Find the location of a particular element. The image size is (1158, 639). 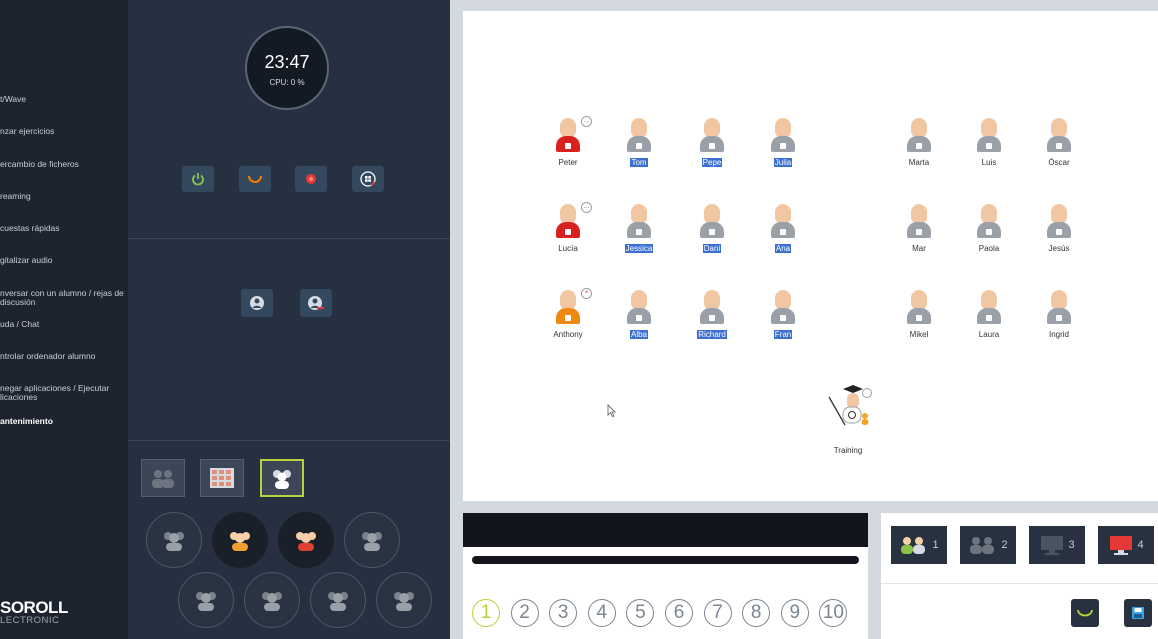

group-view-button is located at coordinates (163, 478).